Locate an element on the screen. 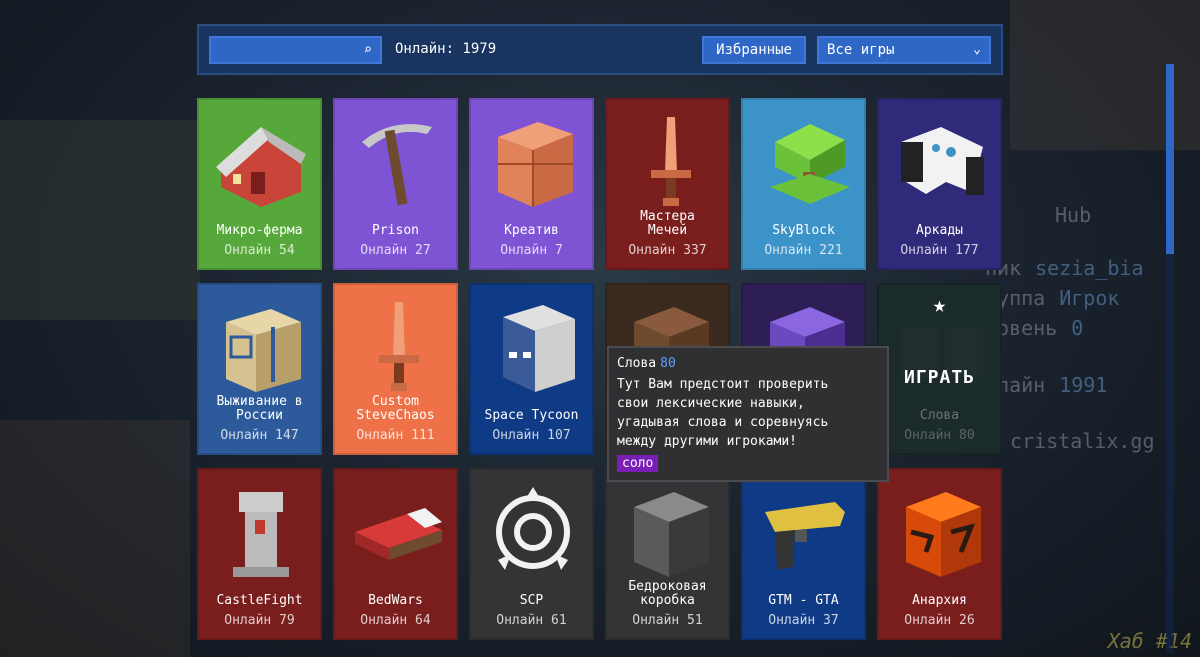  game-name: Бедроковая коробка is located at coordinates (667, 593).